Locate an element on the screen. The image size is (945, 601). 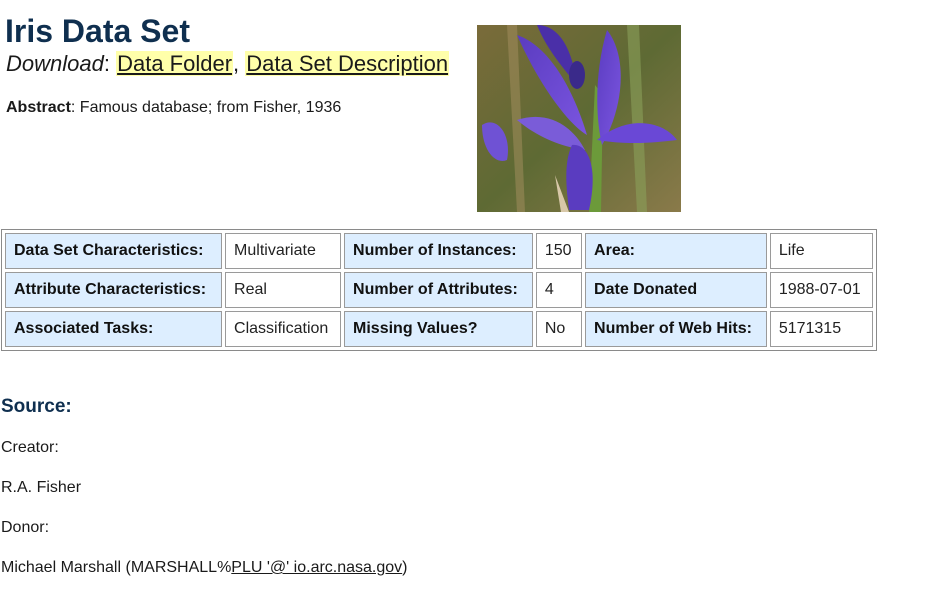
table-label-cell: Number of Instances: is located at coordinates (438, 251).